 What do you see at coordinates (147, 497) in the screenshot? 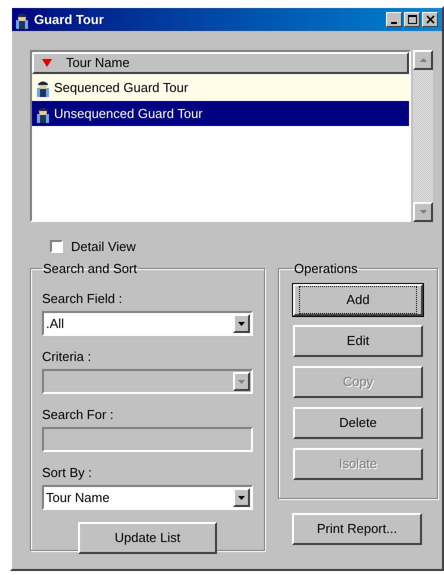
I see `dropdown-field: Tour Name` at bounding box center [147, 497].